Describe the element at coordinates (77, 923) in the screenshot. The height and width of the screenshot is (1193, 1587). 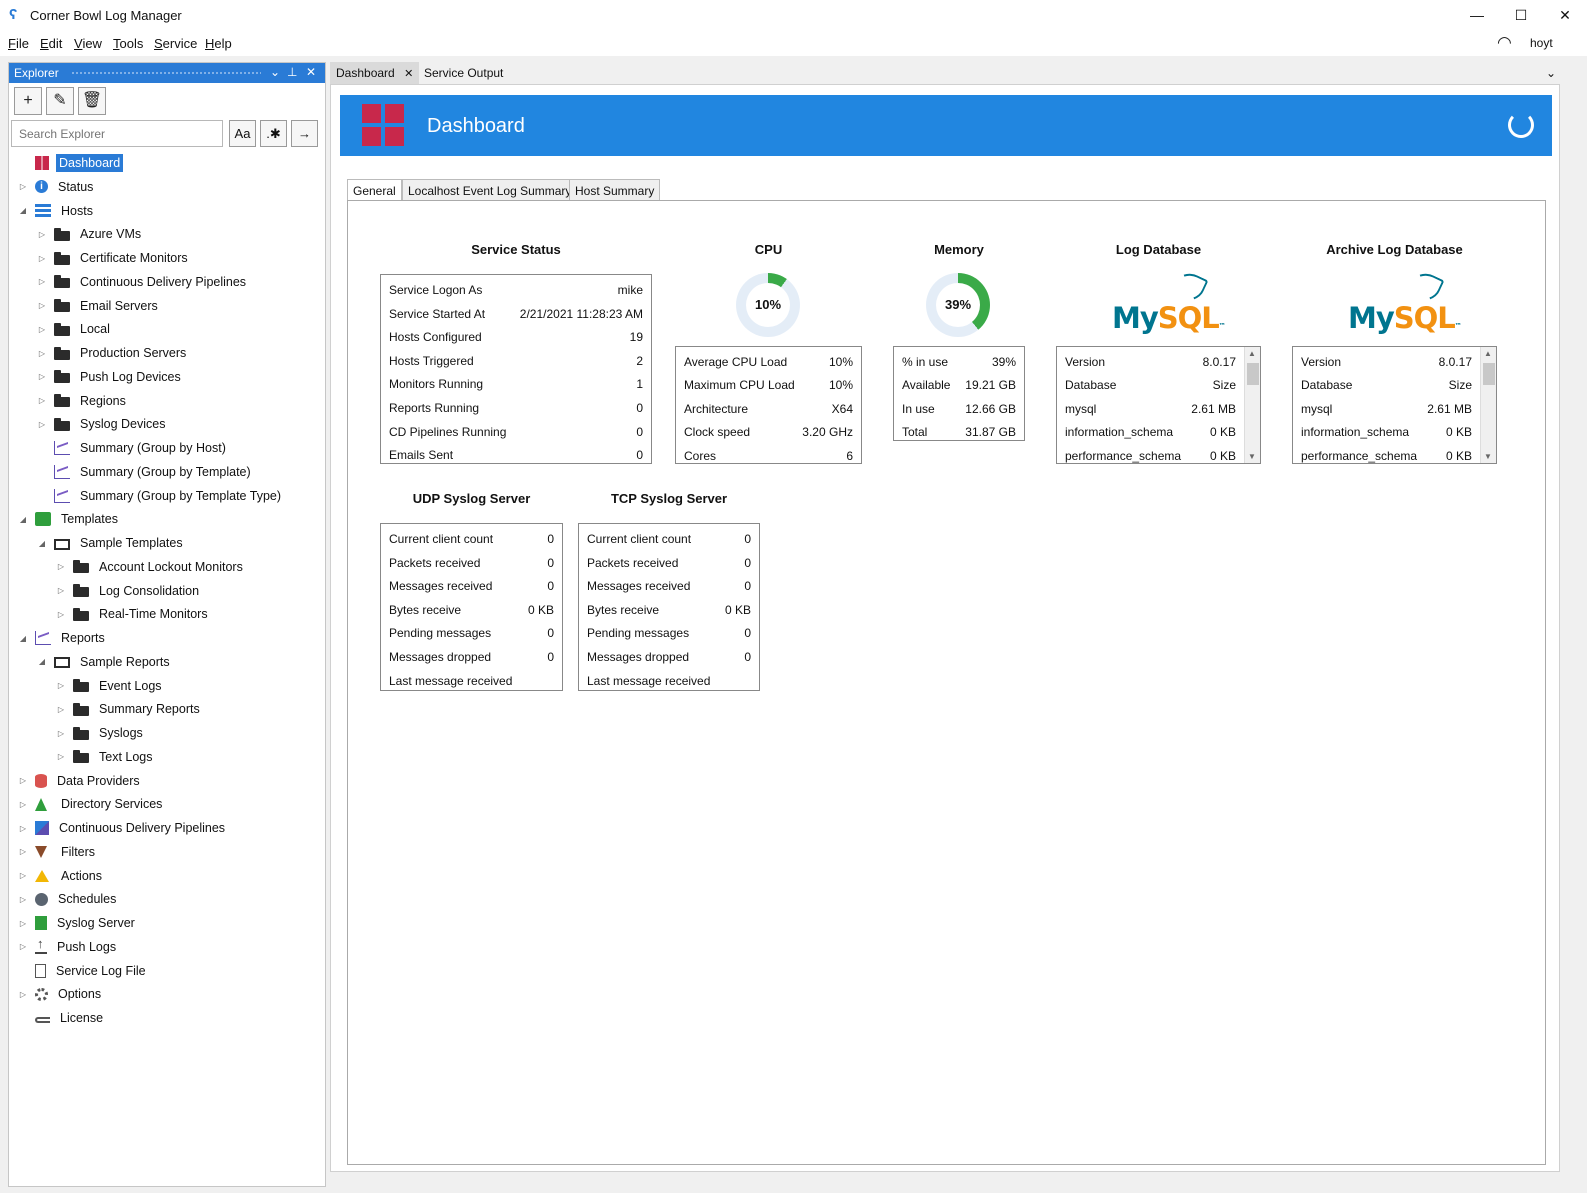
I see `tree-item: ▷ Syslog Server` at that location.